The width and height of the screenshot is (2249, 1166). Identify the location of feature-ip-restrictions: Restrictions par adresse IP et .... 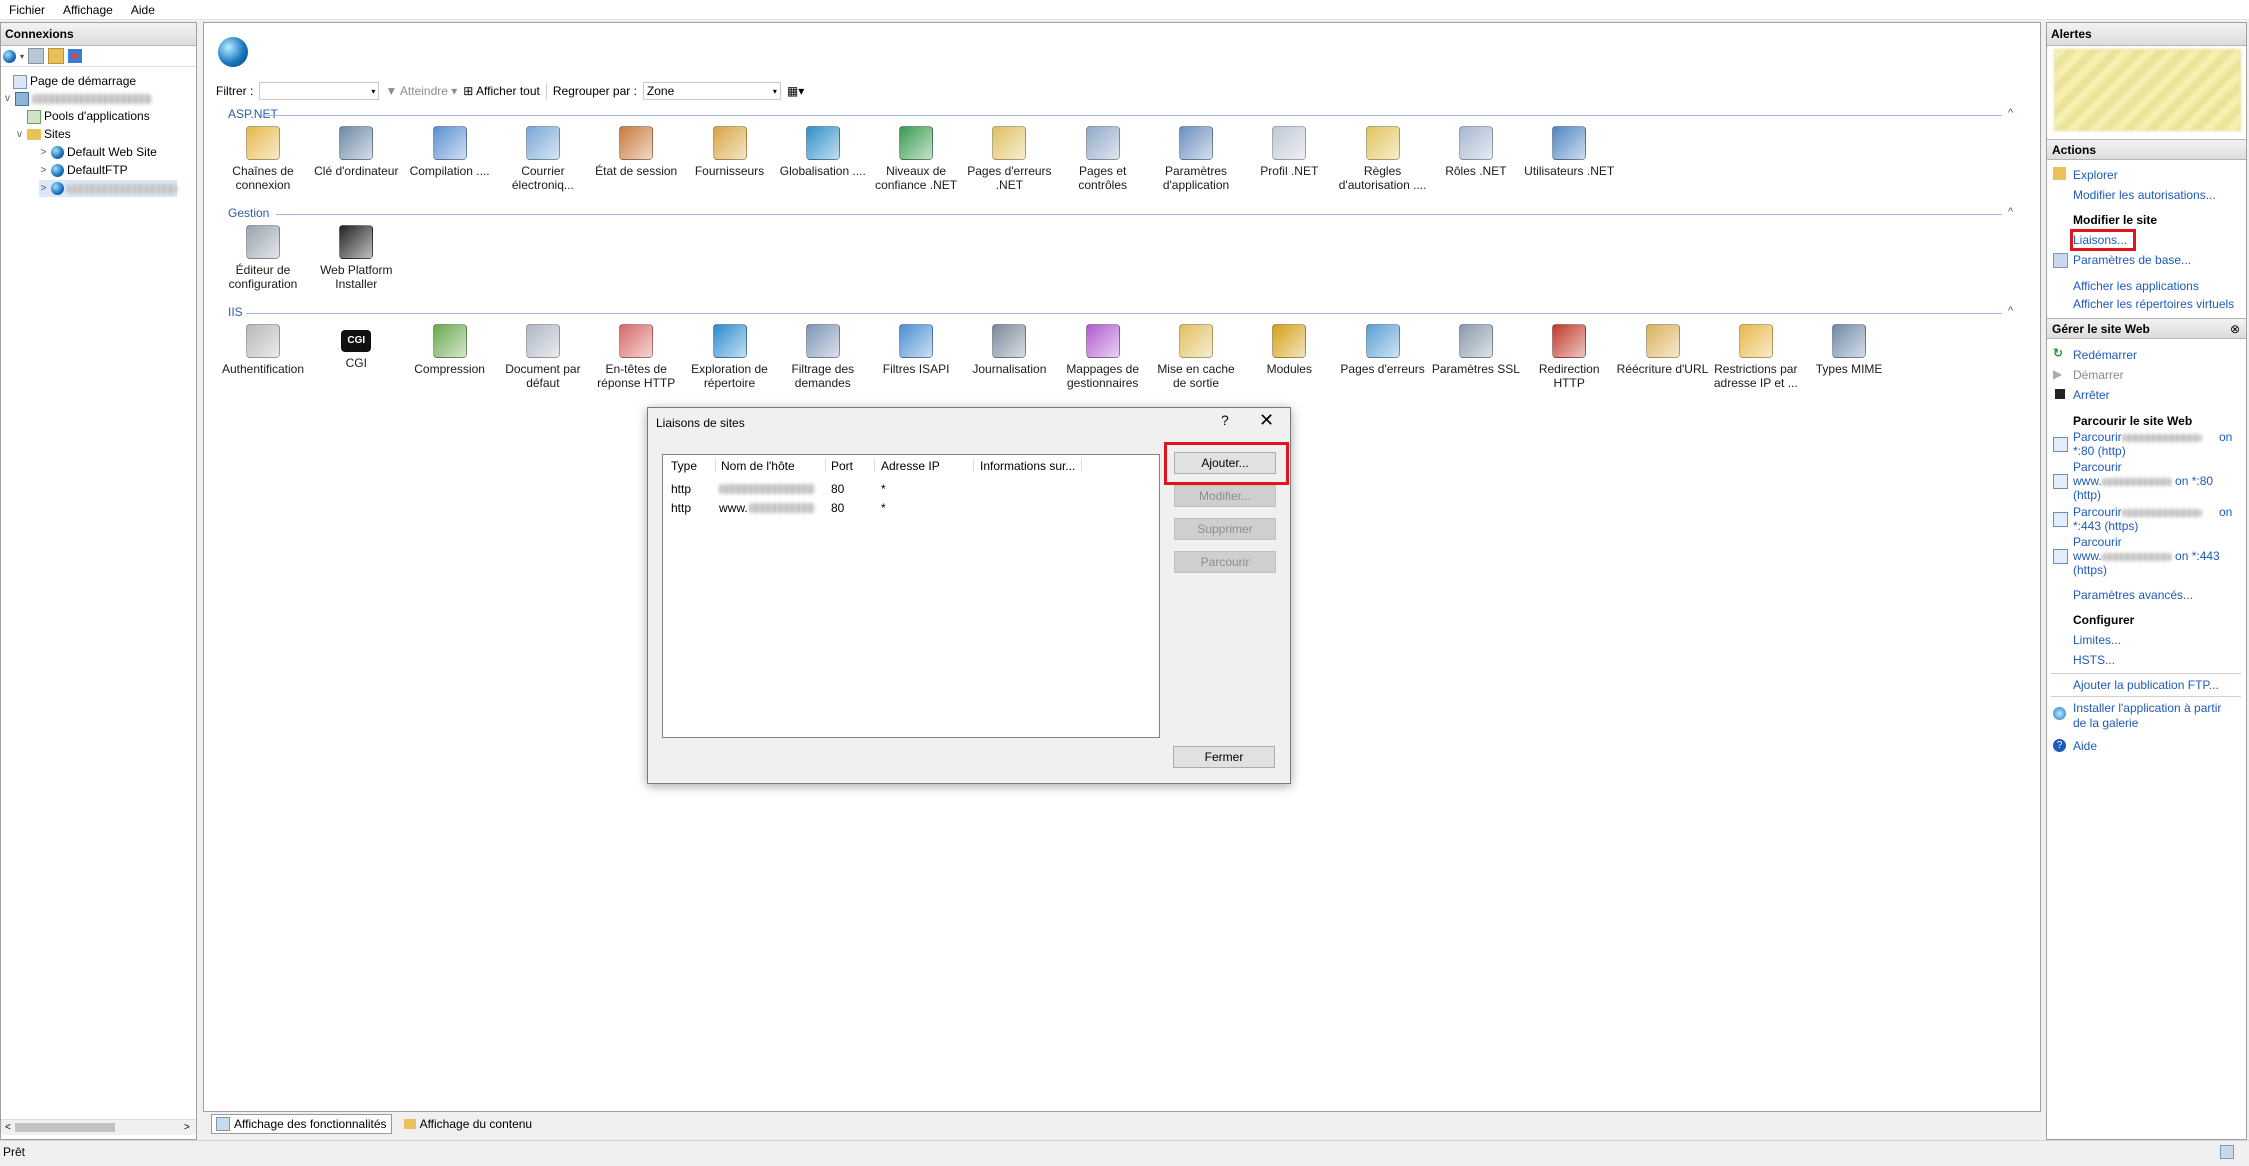
(1756, 357).